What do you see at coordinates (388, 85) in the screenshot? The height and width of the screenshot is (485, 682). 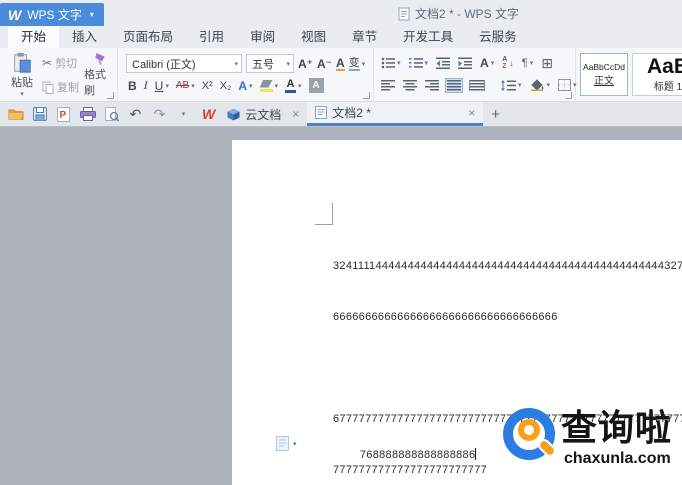 I see `align-left-button` at bounding box center [388, 85].